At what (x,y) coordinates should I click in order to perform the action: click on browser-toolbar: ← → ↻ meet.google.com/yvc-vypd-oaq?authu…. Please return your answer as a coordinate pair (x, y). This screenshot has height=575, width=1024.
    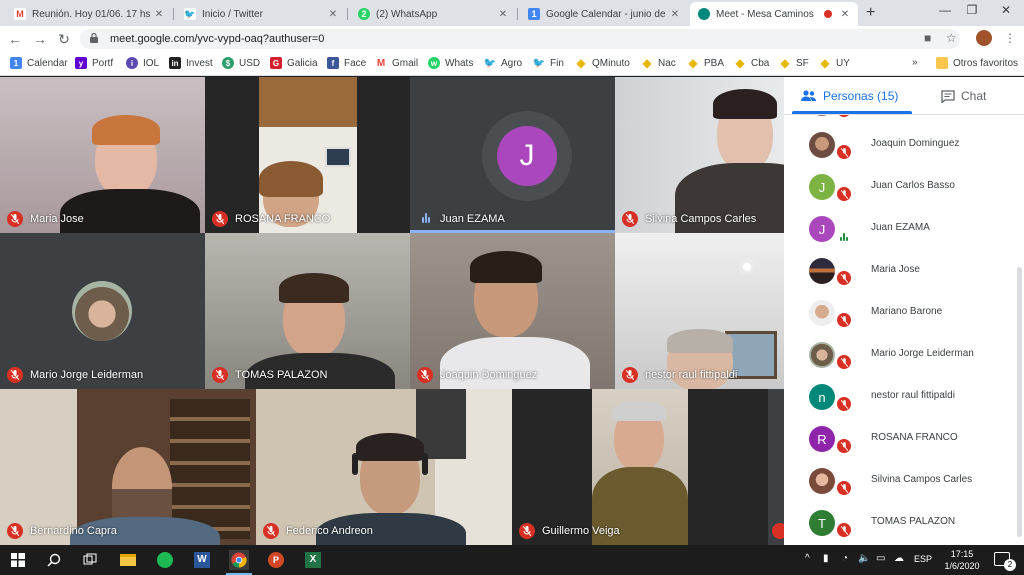
    Looking at the image, I should click on (512, 39).